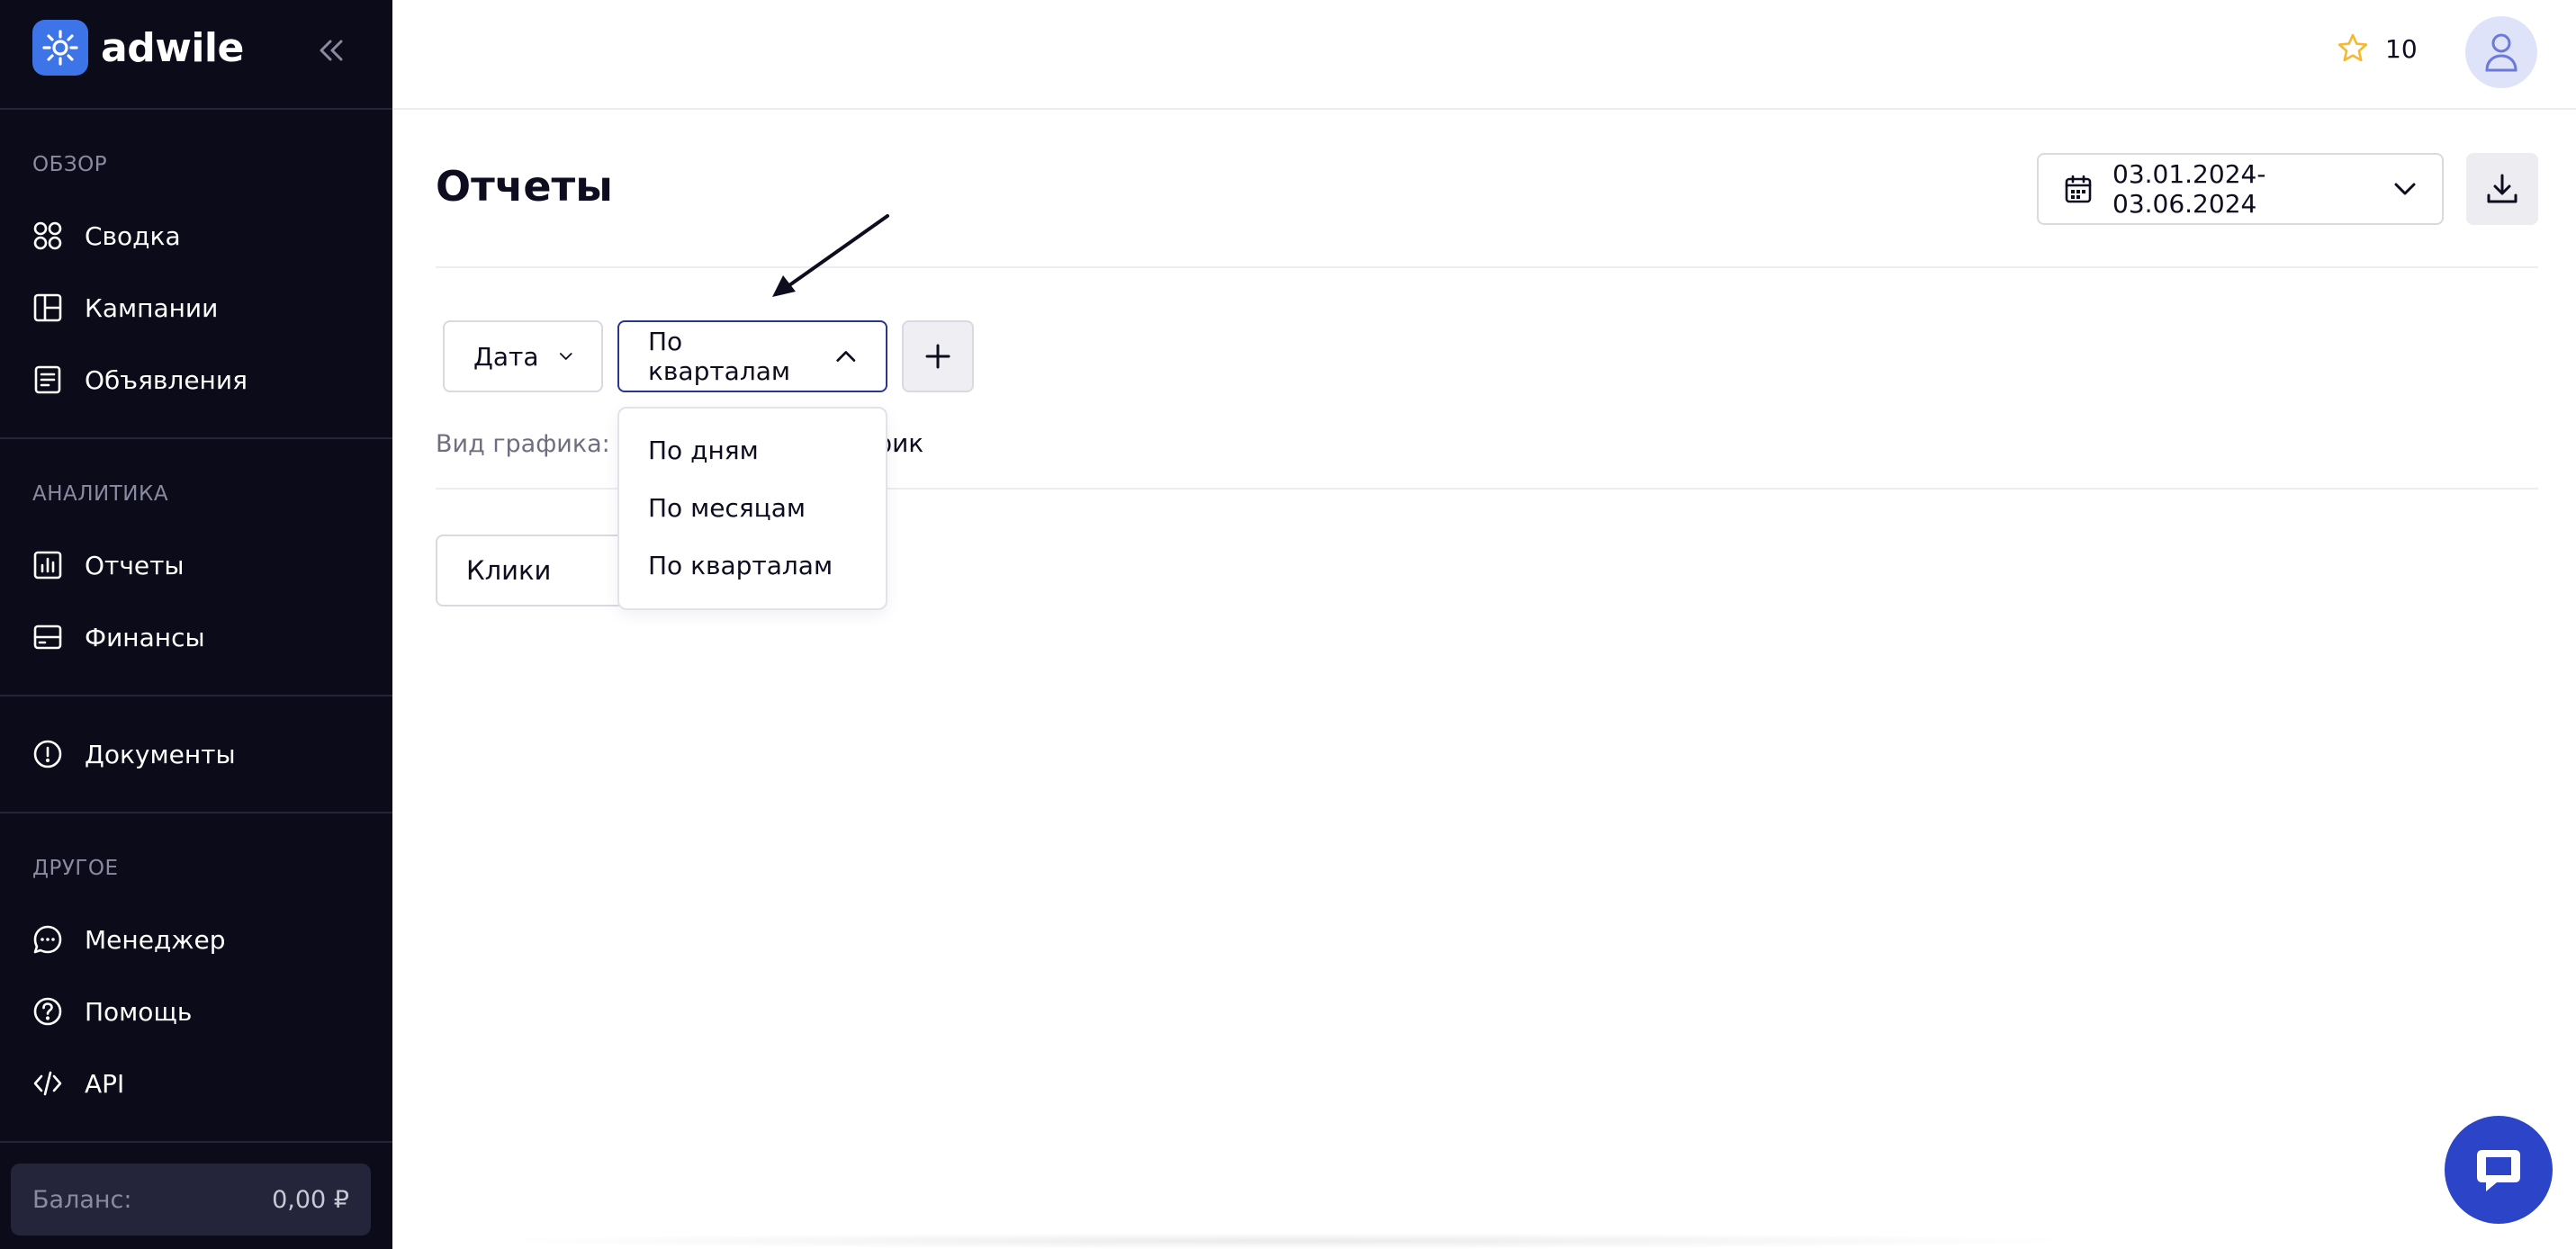 The height and width of the screenshot is (1249, 2576). I want to click on date-range-value: 03.01.2024-03.06.2024, so click(2189, 189).